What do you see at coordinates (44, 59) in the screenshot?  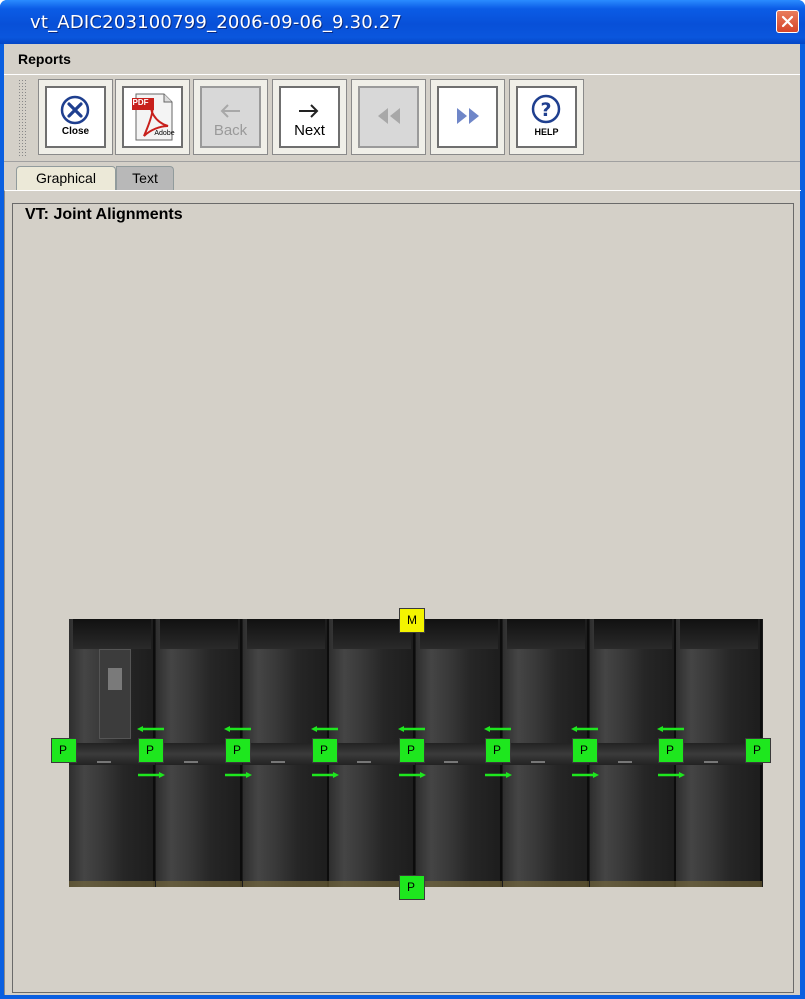 I see `menu-reports: Reports` at bounding box center [44, 59].